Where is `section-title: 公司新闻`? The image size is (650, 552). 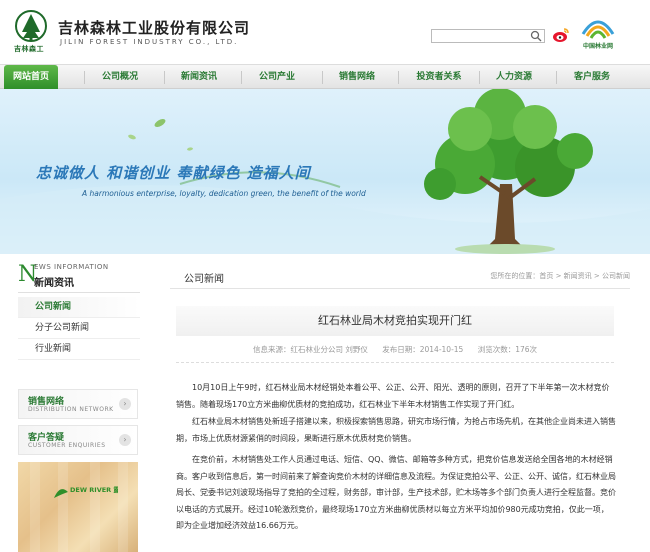 section-title: 公司新闻 is located at coordinates (204, 279).